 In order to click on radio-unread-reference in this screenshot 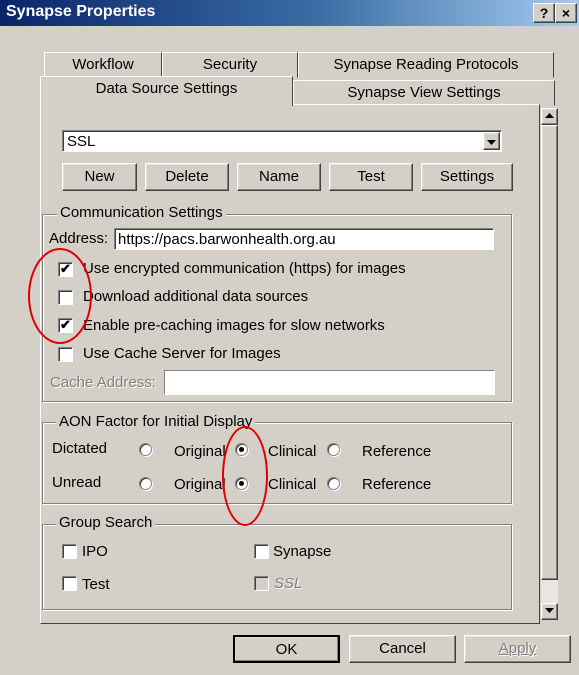, I will do `click(333, 483)`.